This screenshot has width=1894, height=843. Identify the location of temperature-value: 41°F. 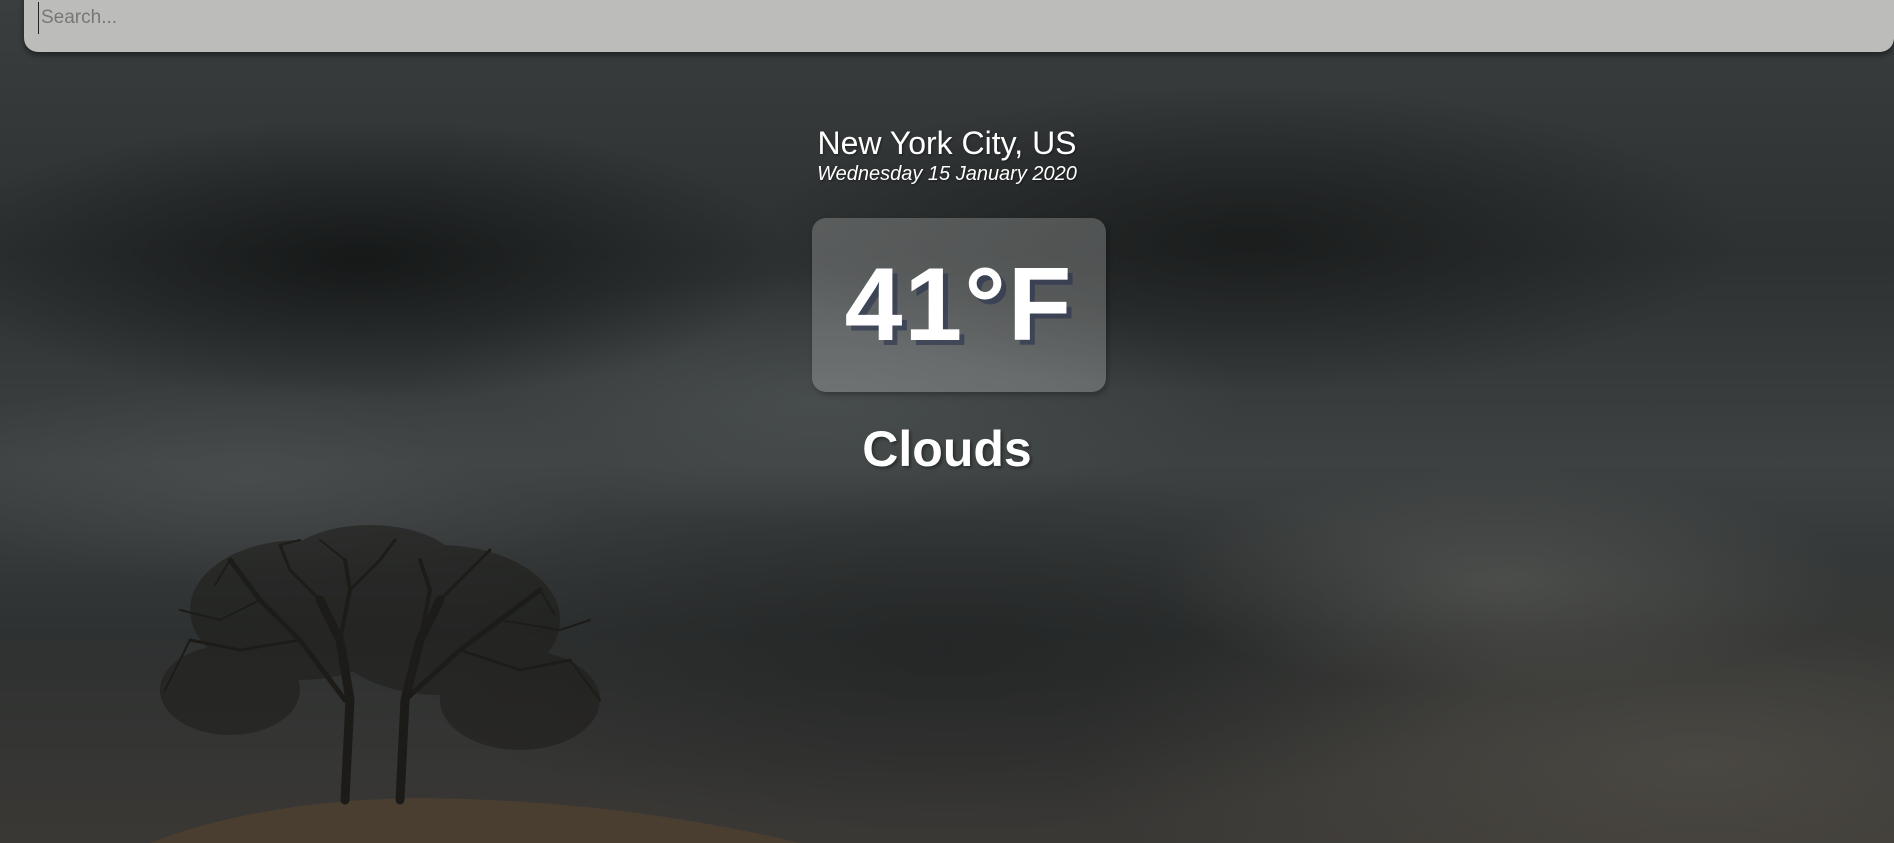
(959, 304).